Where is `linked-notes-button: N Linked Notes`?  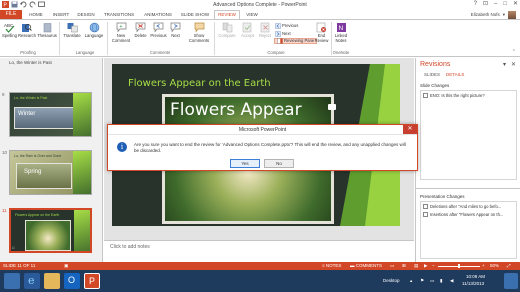 linked-notes-button: N Linked Notes is located at coordinates (341, 32).